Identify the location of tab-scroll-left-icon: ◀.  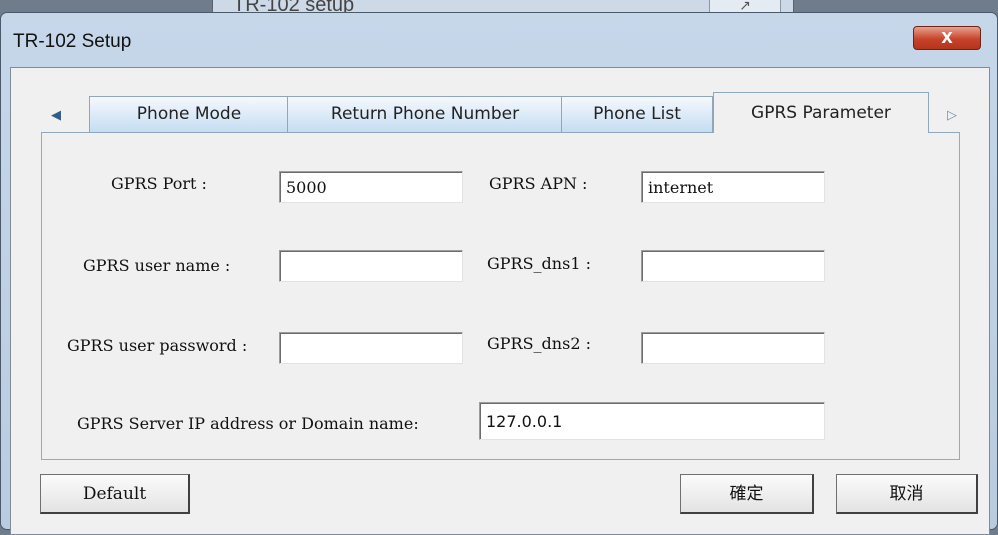
(56, 115).